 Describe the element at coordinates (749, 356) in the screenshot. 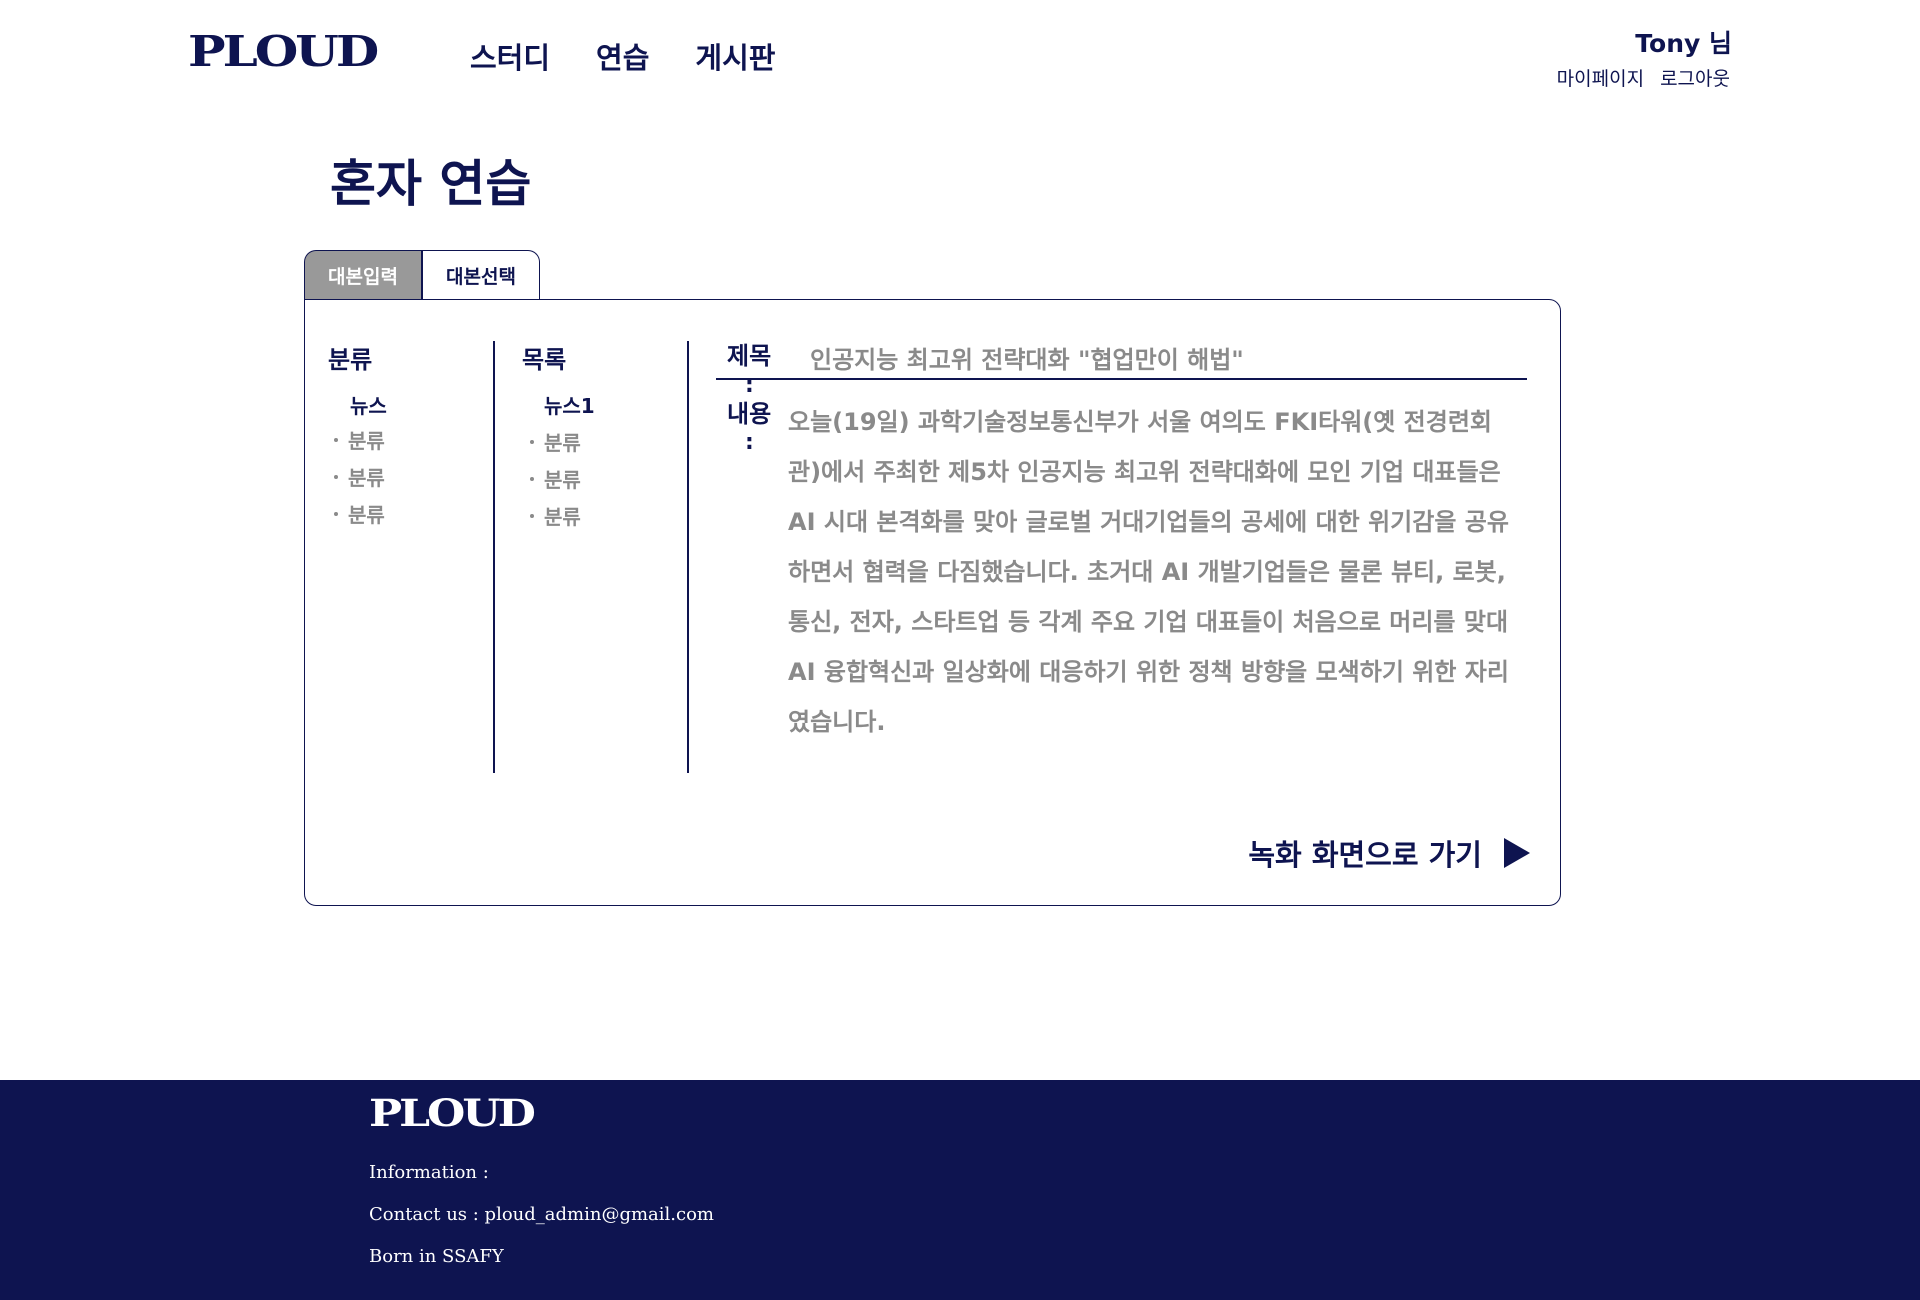

I see `title-label: 제목` at that location.